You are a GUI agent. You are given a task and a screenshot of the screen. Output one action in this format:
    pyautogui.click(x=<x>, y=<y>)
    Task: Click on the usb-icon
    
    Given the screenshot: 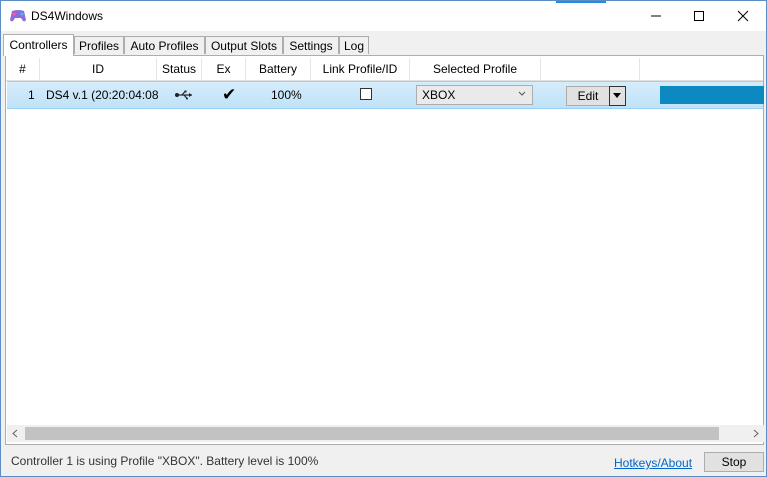 What is the action you would take?
    pyautogui.click(x=183, y=95)
    